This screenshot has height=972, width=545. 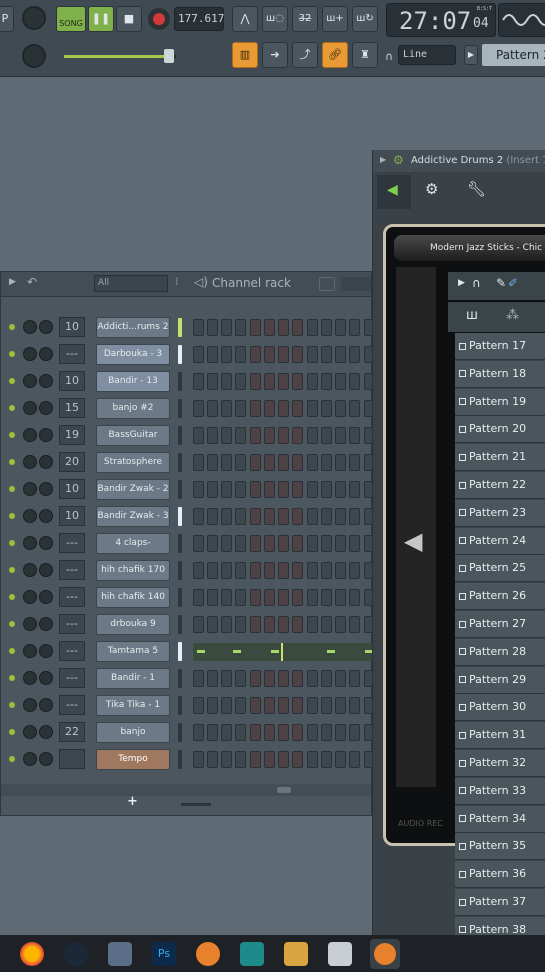 I want to click on piano-roll-note, so click(x=237, y=651).